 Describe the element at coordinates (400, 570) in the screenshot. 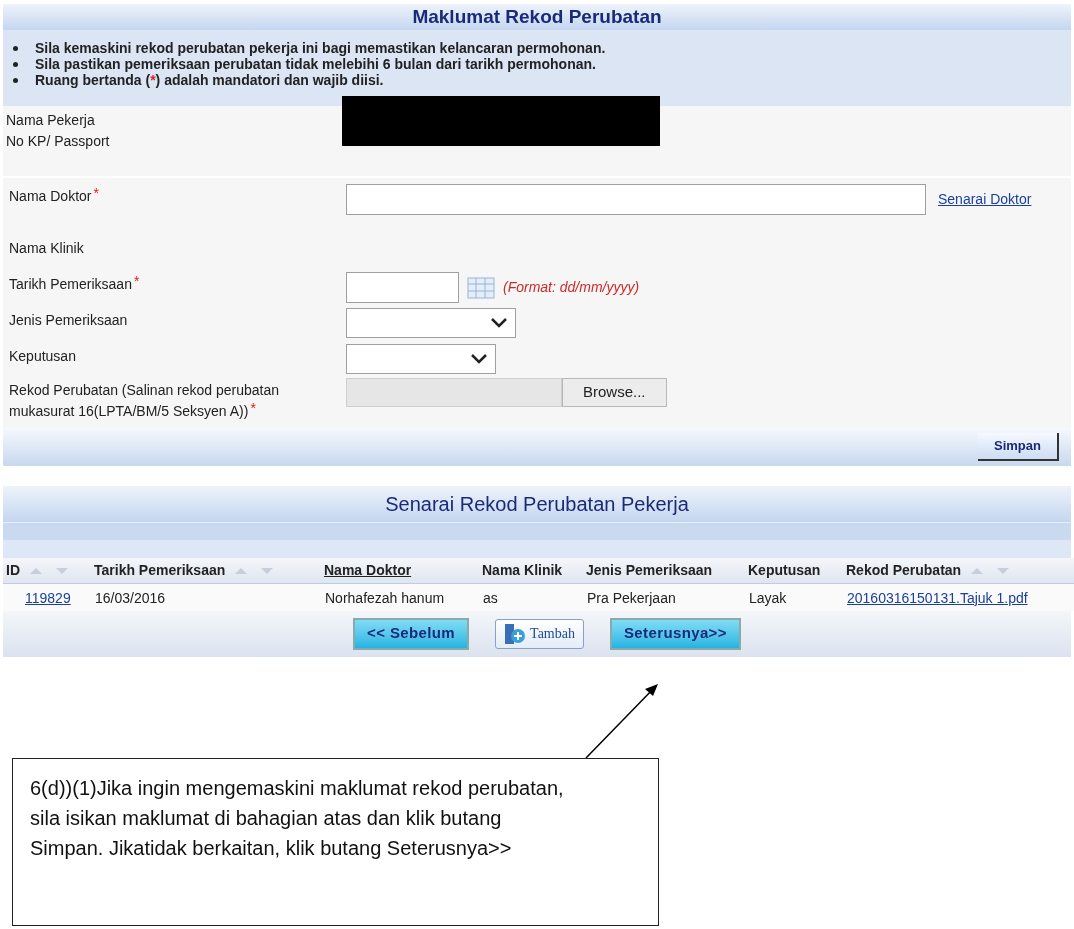

I see `column-header: Nama Doktor` at that location.